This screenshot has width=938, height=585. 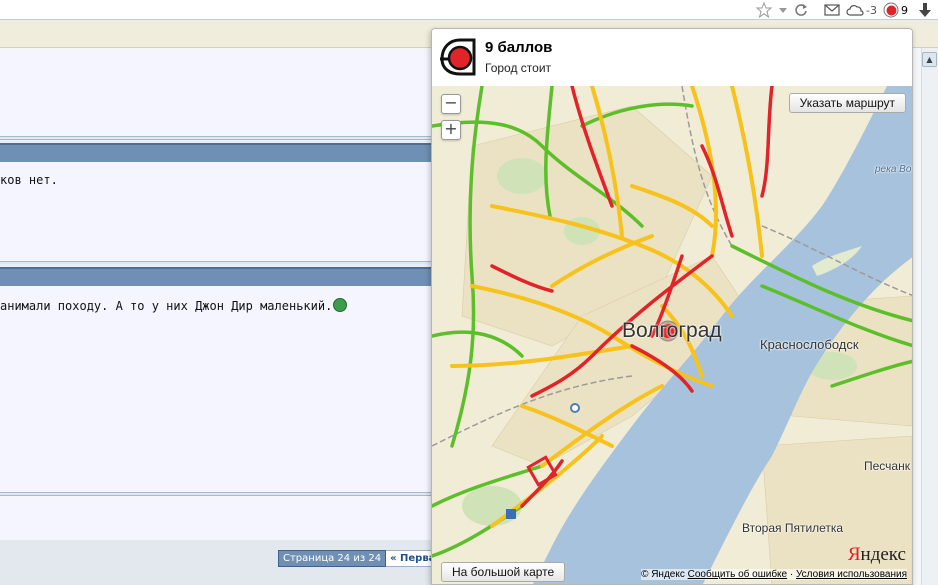 I want to click on post-separator, so click(x=220, y=494).